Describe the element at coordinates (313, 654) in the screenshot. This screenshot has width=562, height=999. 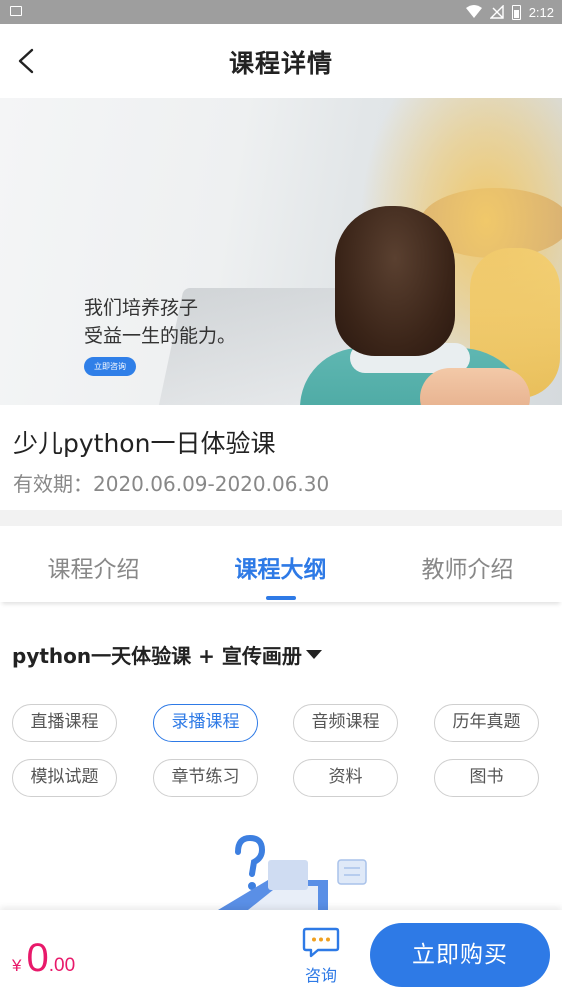
I see `caret-down-icon` at that location.